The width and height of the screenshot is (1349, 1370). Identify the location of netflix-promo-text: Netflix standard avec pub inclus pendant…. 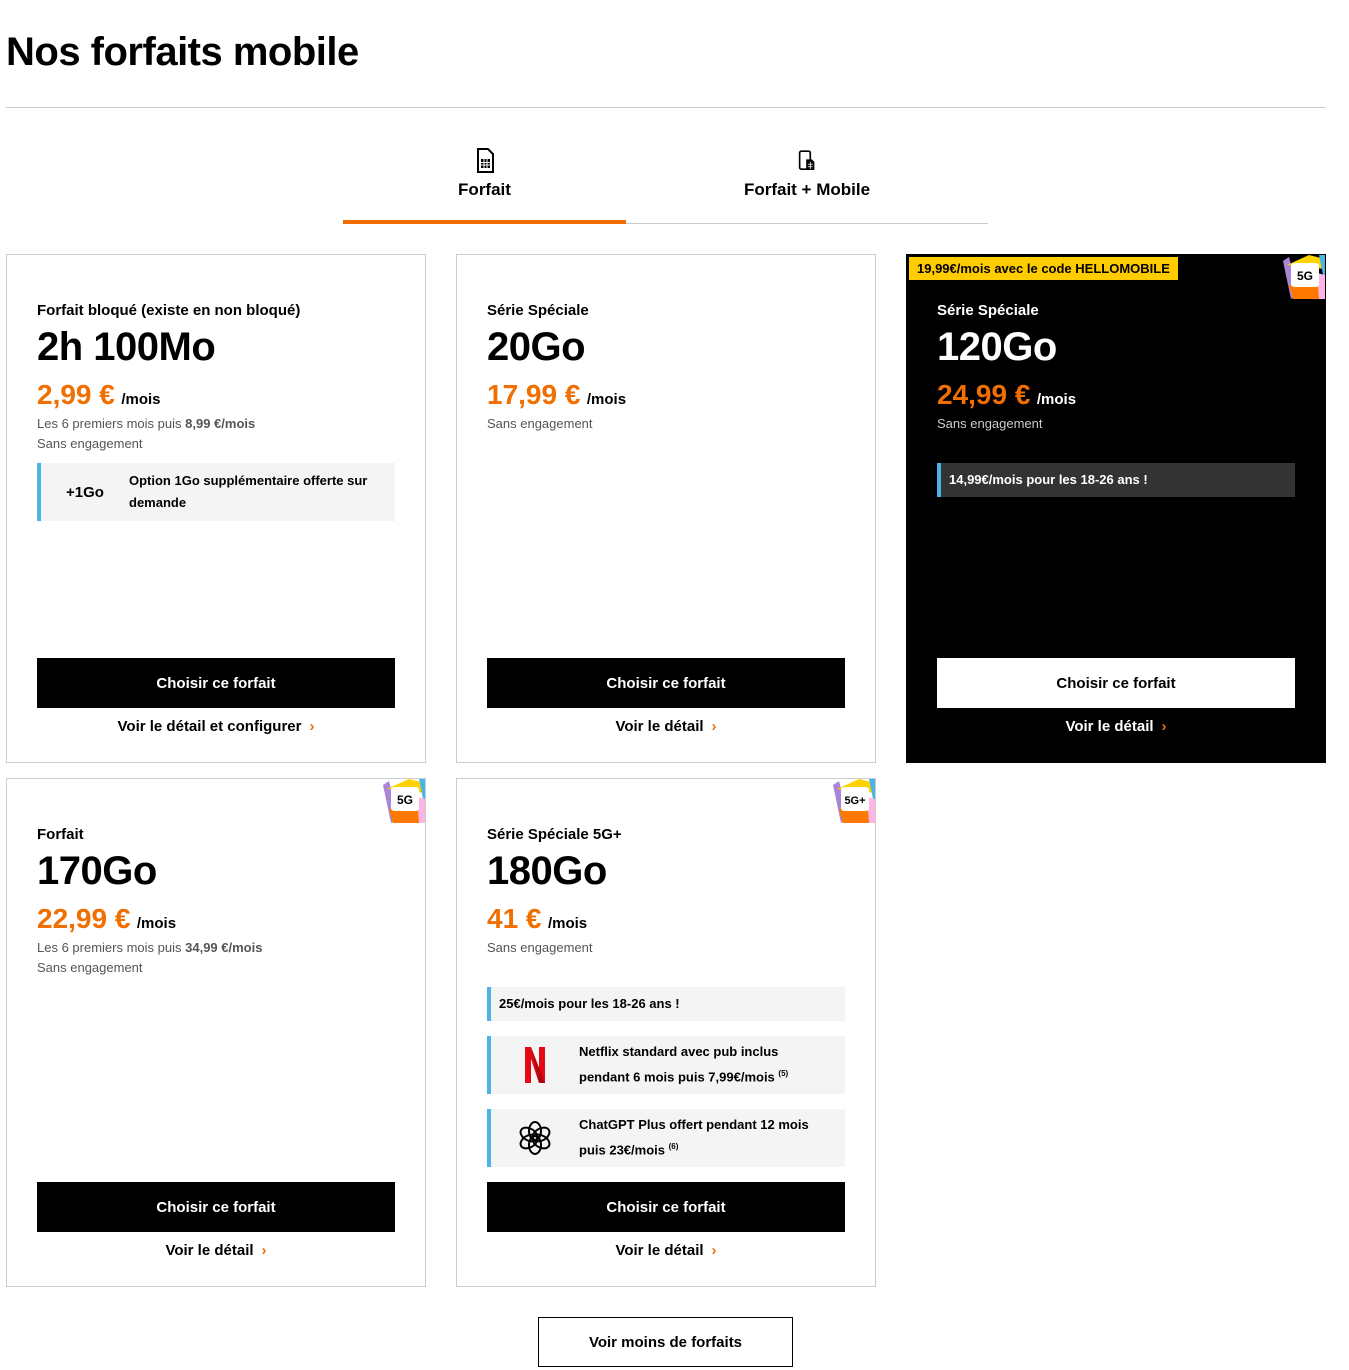
(694, 1064).